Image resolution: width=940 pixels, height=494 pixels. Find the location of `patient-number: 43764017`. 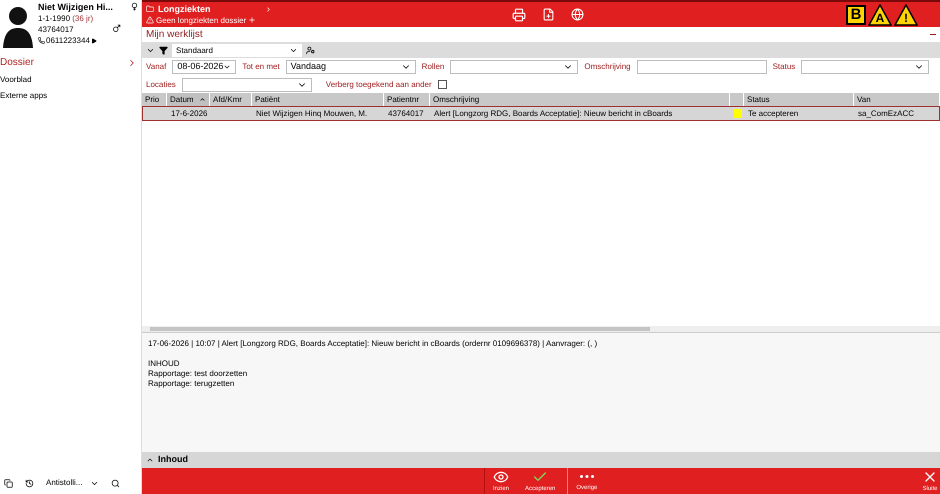

patient-number: 43764017 is located at coordinates (56, 29).